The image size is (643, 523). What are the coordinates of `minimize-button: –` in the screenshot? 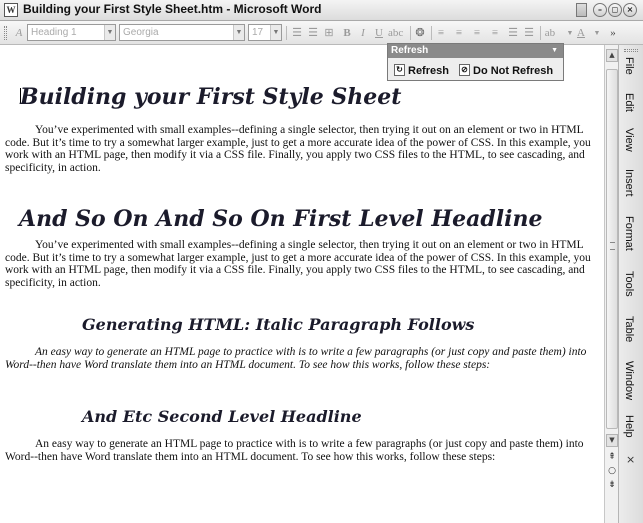 It's located at (600, 10).